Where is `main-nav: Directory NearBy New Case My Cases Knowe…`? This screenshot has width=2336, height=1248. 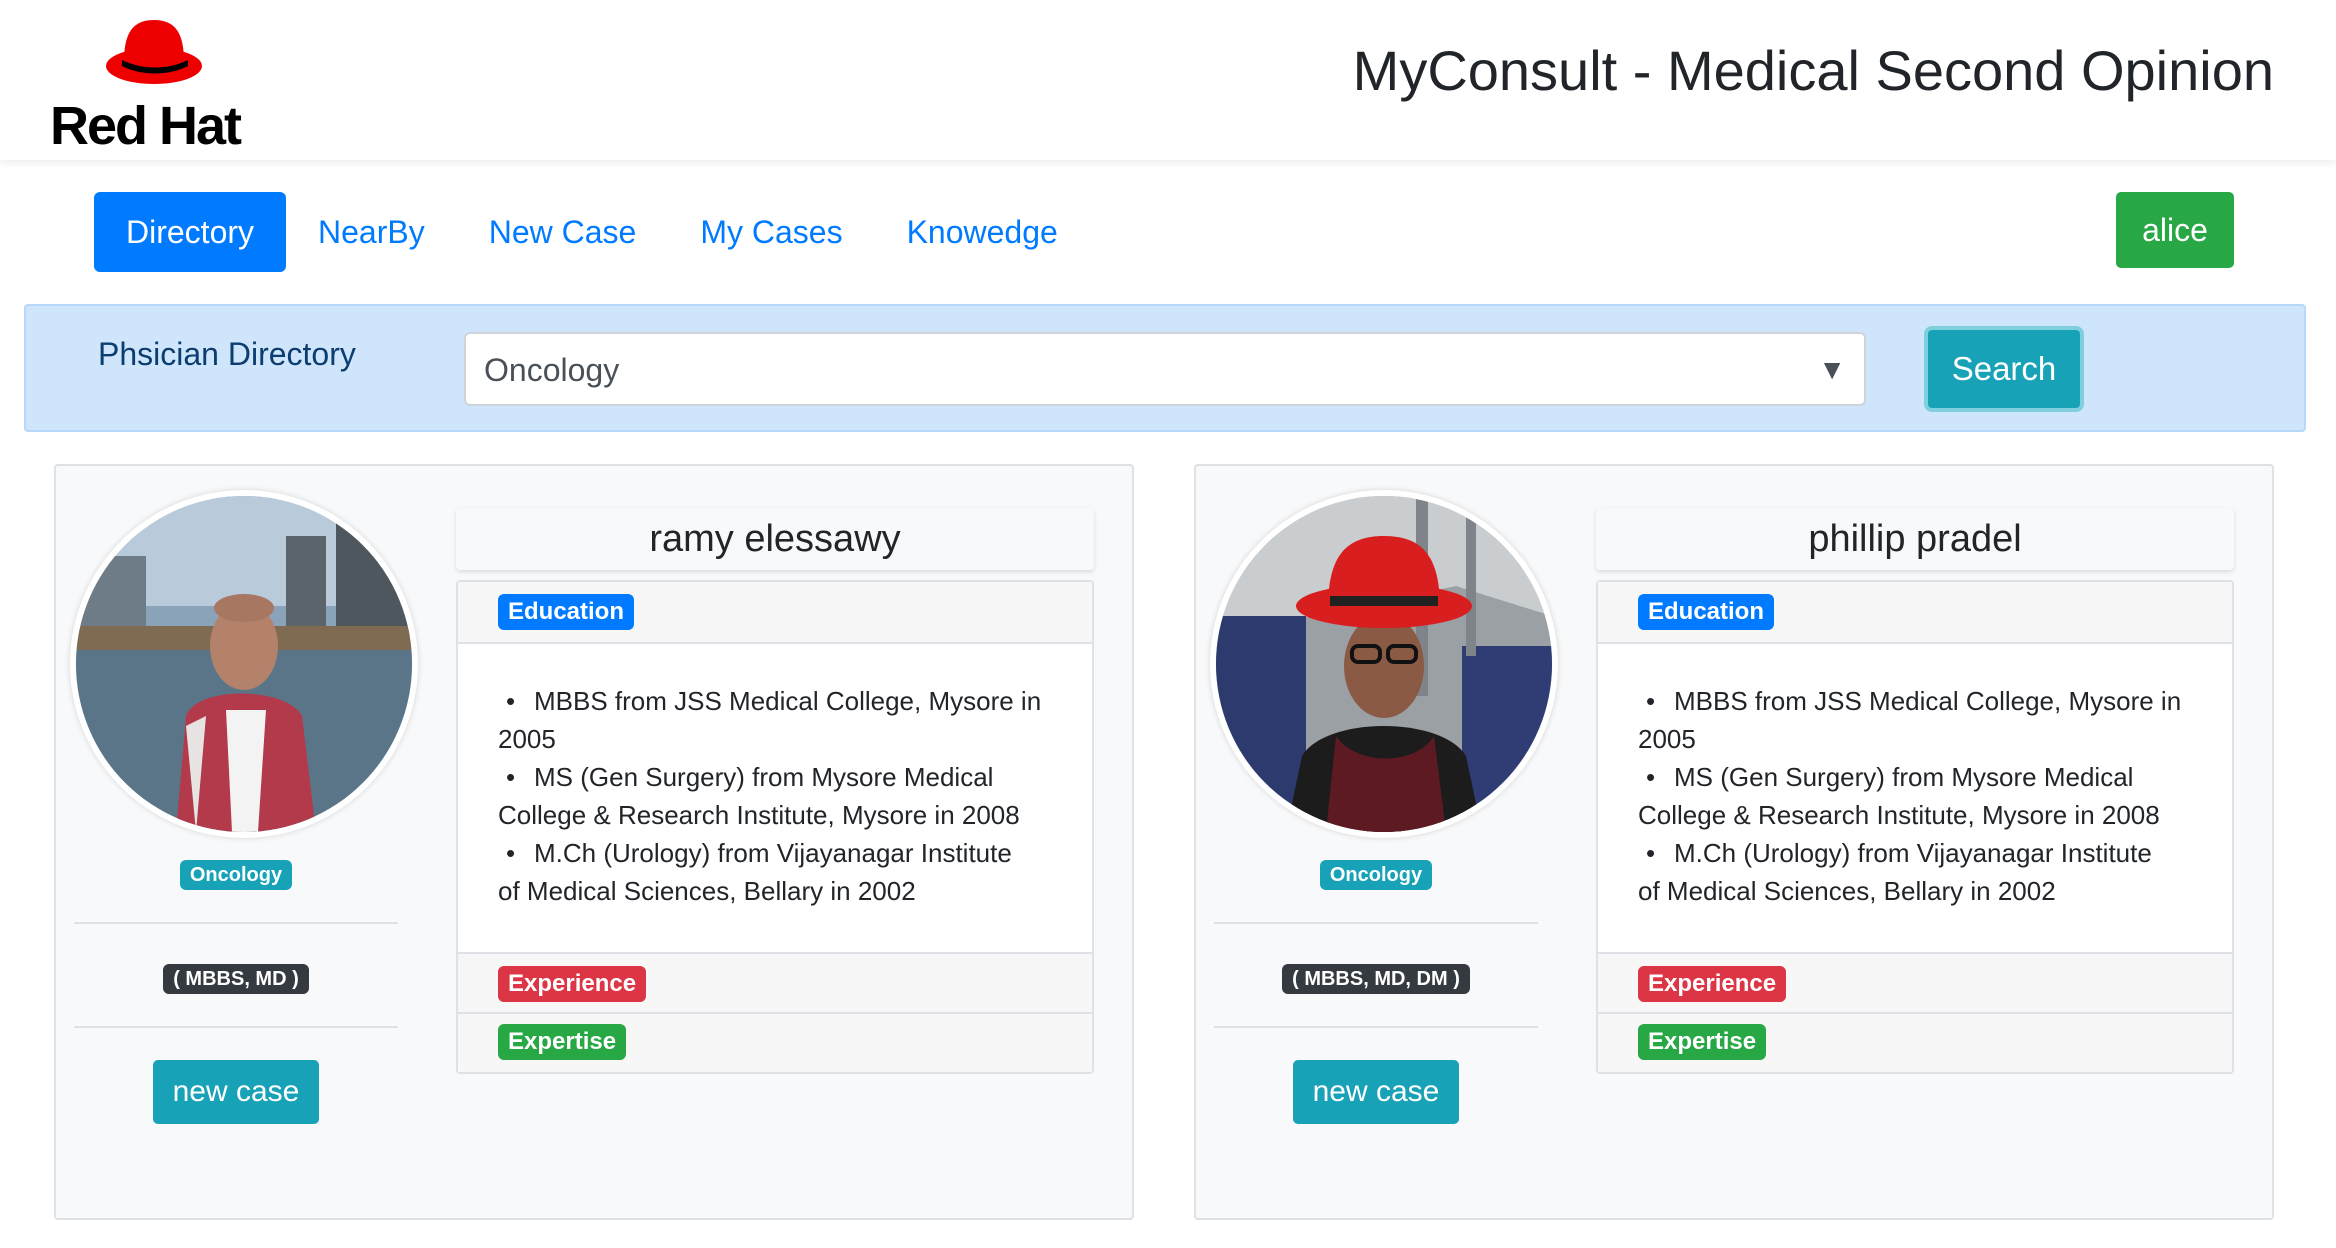
main-nav: Directory NearBy New Case My Cases Knowe… is located at coordinates (592, 232).